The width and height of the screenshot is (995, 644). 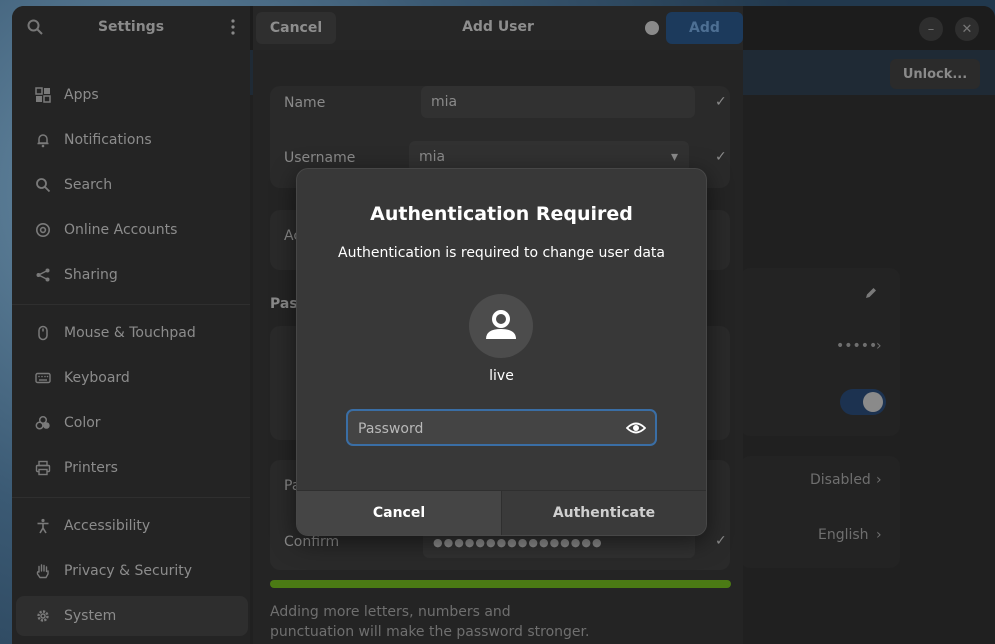 I want to click on share-icon, so click(x=43, y=275).